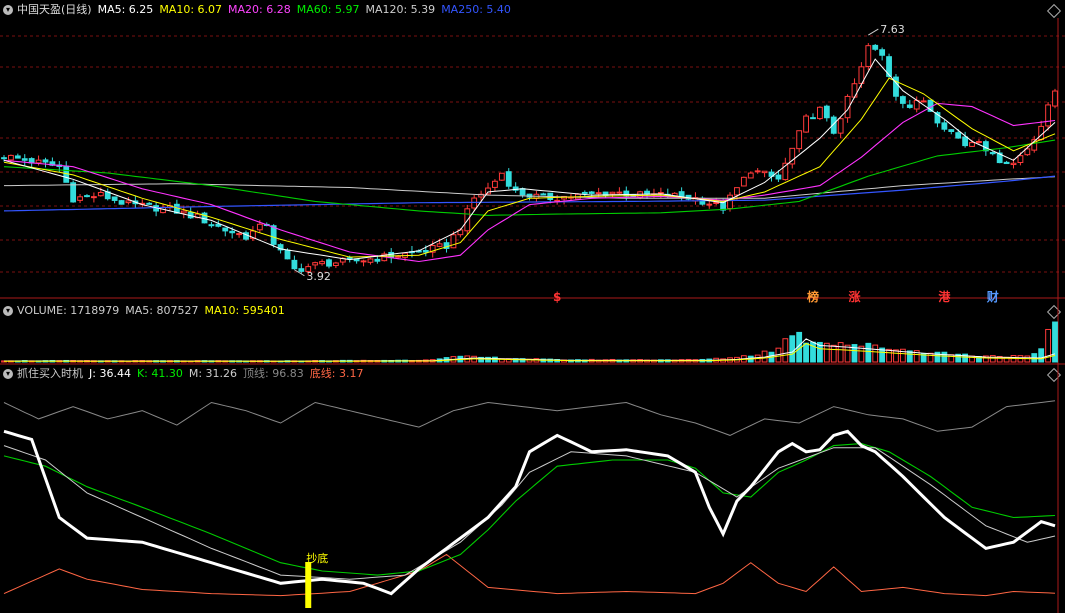  What do you see at coordinates (992, 296) in the screenshot?
I see `event-tag: 财` at bounding box center [992, 296].